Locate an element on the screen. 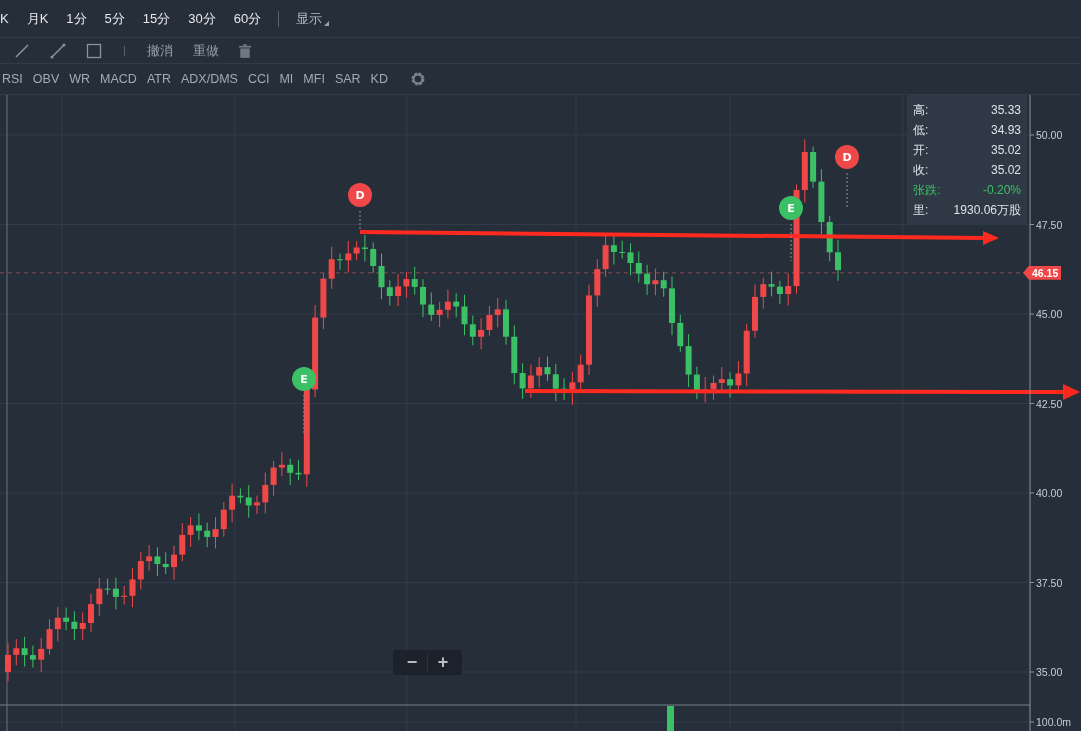 The width and height of the screenshot is (1081, 731). display-menu: 显示 is located at coordinates (313, 18).